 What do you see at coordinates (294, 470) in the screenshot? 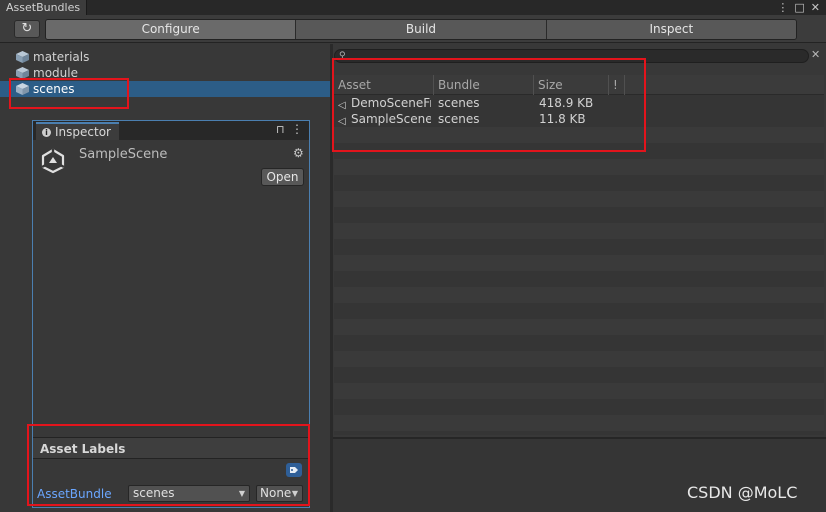
I see `label-tag-icon` at bounding box center [294, 470].